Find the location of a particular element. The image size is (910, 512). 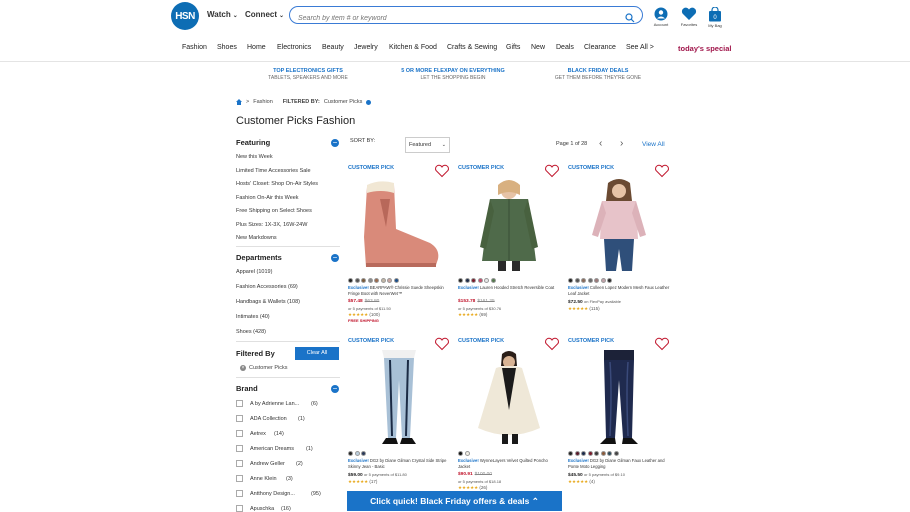

clear-all-button: Clear All is located at coordinates (317, 353).